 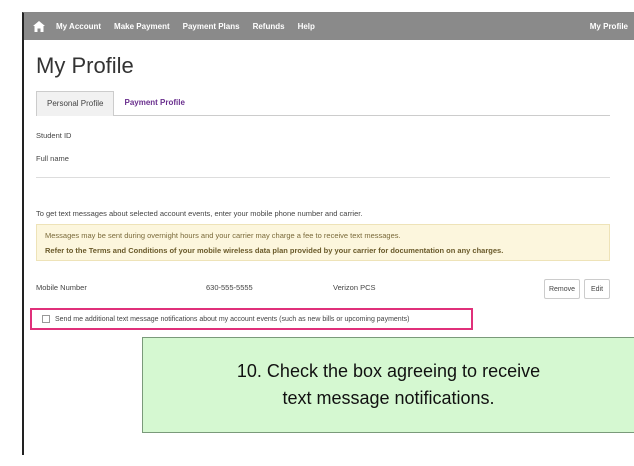 I want to click on student-id-label: Student ID, so click(x=54, y=135).